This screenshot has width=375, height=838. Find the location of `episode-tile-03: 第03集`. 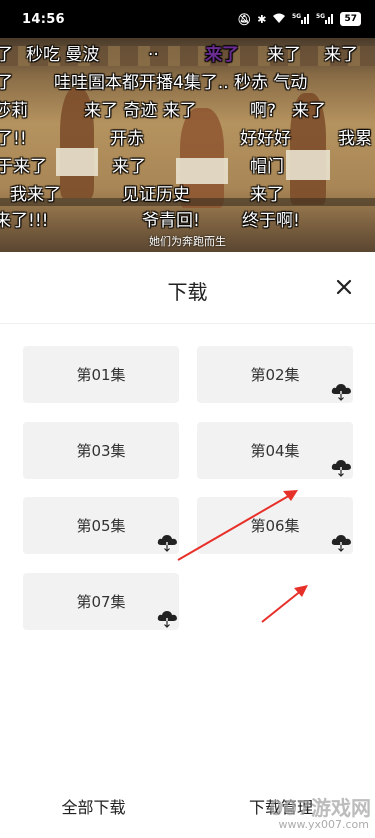

episode-tile-03: 第03集 is located at coordinates (101, 450).